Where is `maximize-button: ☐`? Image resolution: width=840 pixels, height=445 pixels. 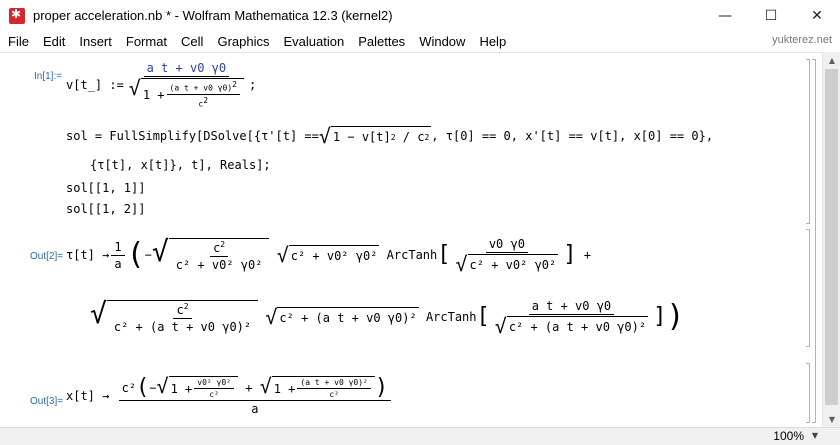
maximize-button: ☐ is located at coordinates (771, 15).